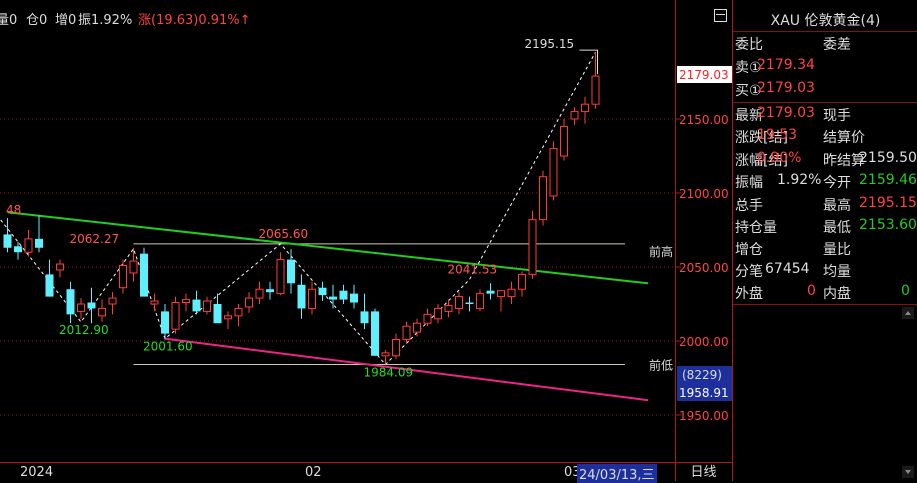  Describe the element at coordinates (588, 62) in the screenshot. I see `high-marker-line` at that location.